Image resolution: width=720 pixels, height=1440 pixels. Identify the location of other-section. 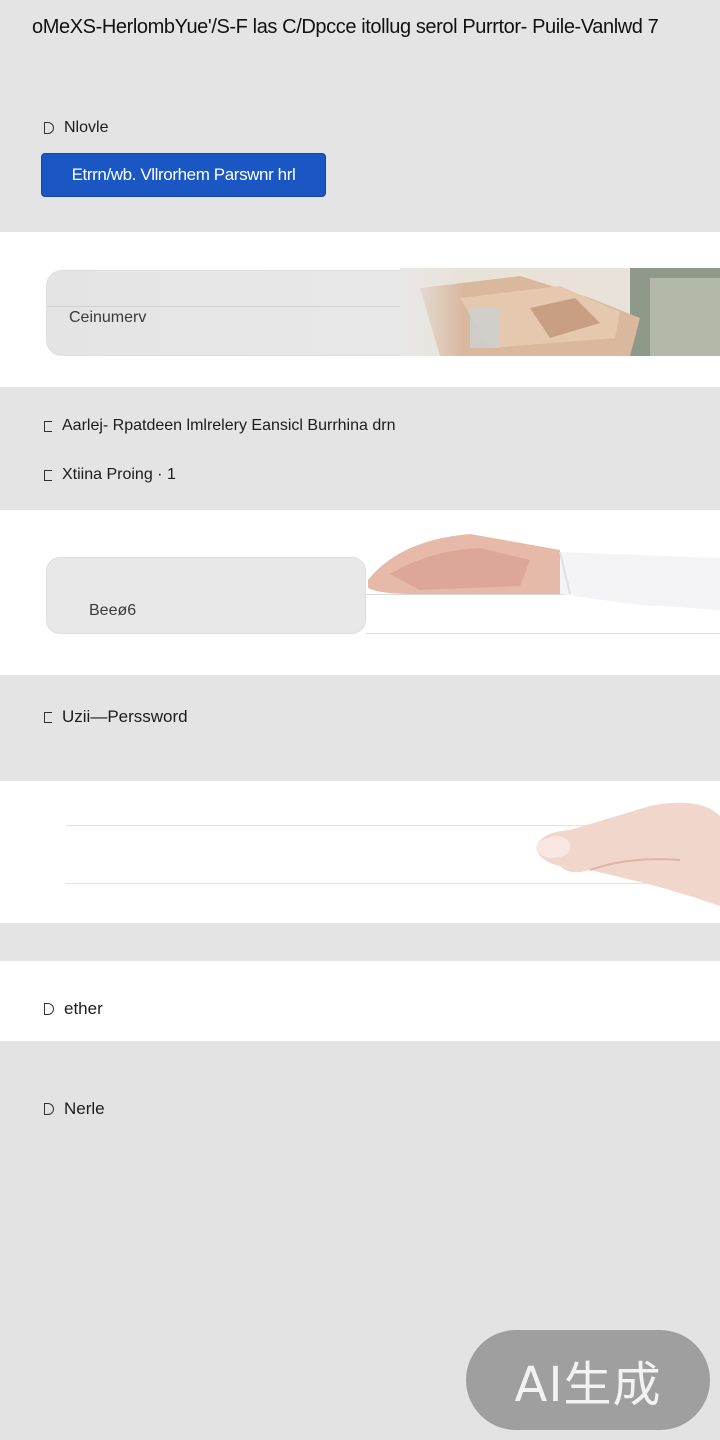
(360, 1001).